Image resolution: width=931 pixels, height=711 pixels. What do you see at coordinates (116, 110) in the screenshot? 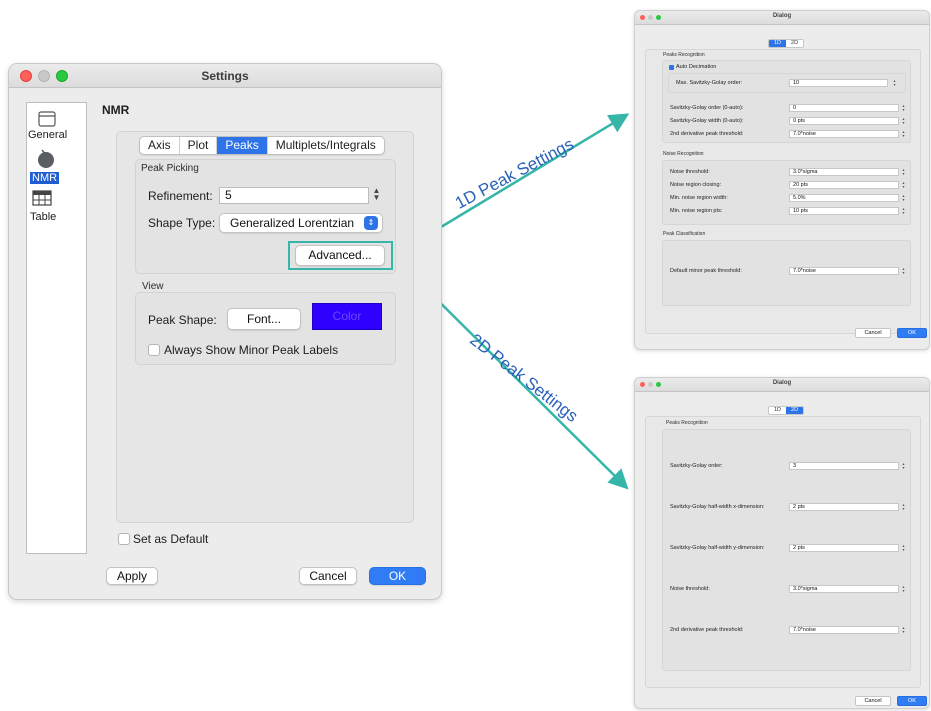
I see `section-title: NMR` at bounding box center [116, 110].